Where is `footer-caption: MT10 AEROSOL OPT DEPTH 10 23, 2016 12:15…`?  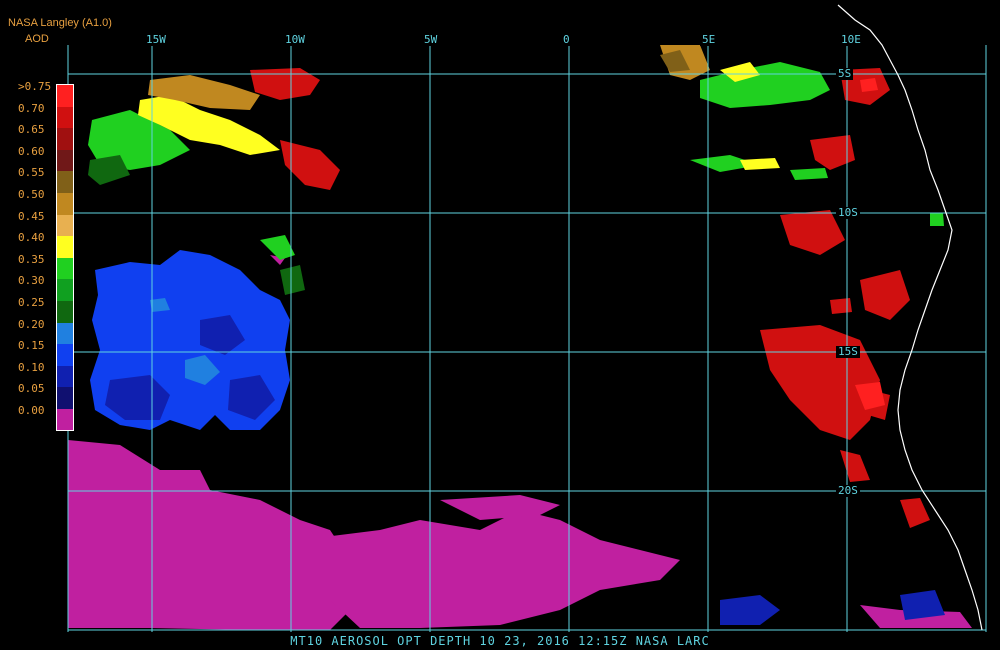 footer-caption: MT10 AEROSOL OPT DEPTH 10 23, 2016 12:15… is located at coordinates (500, 641).